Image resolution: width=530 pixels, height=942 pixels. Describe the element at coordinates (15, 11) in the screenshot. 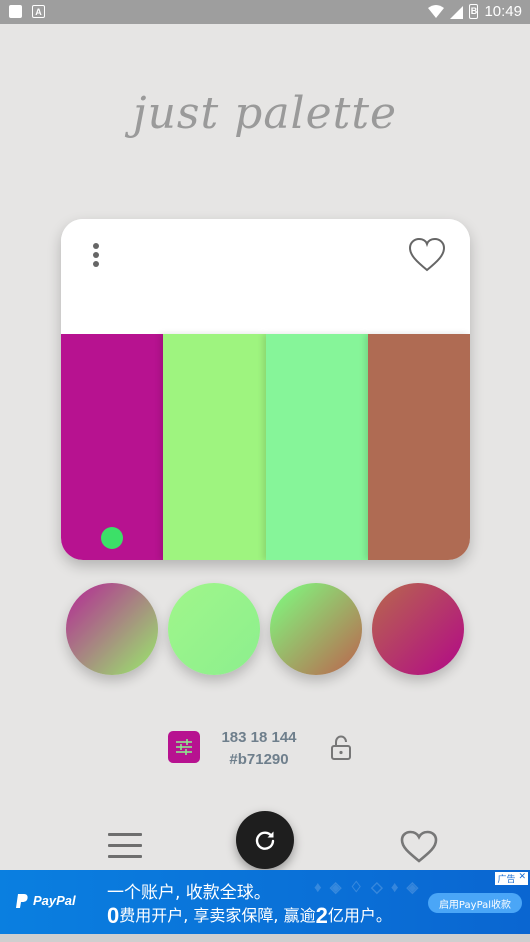

I see `notification-icon` at that location.